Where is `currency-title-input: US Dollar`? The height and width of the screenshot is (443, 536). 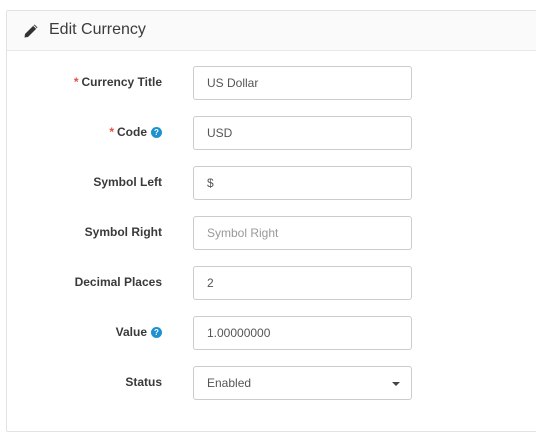 currency-title-input: US Dollar is located at coordinates (302, 83).